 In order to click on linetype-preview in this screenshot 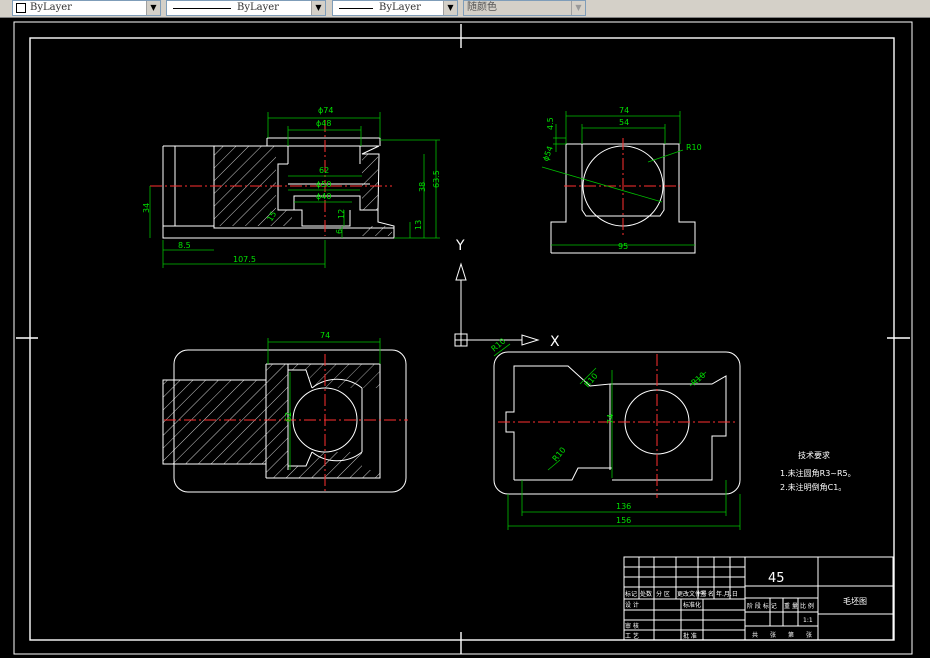, I will do `click(202, 8)`.